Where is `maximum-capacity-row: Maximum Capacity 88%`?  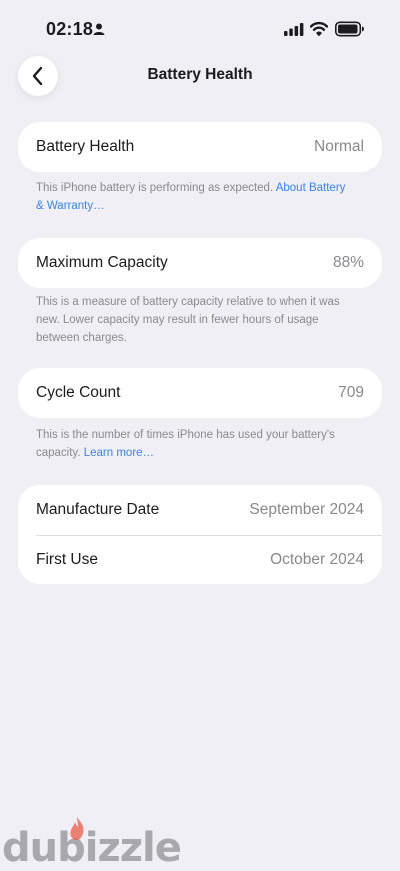 maximum-capacity-row: Maximum Capacity 88% is located at coordinates (200, 263).